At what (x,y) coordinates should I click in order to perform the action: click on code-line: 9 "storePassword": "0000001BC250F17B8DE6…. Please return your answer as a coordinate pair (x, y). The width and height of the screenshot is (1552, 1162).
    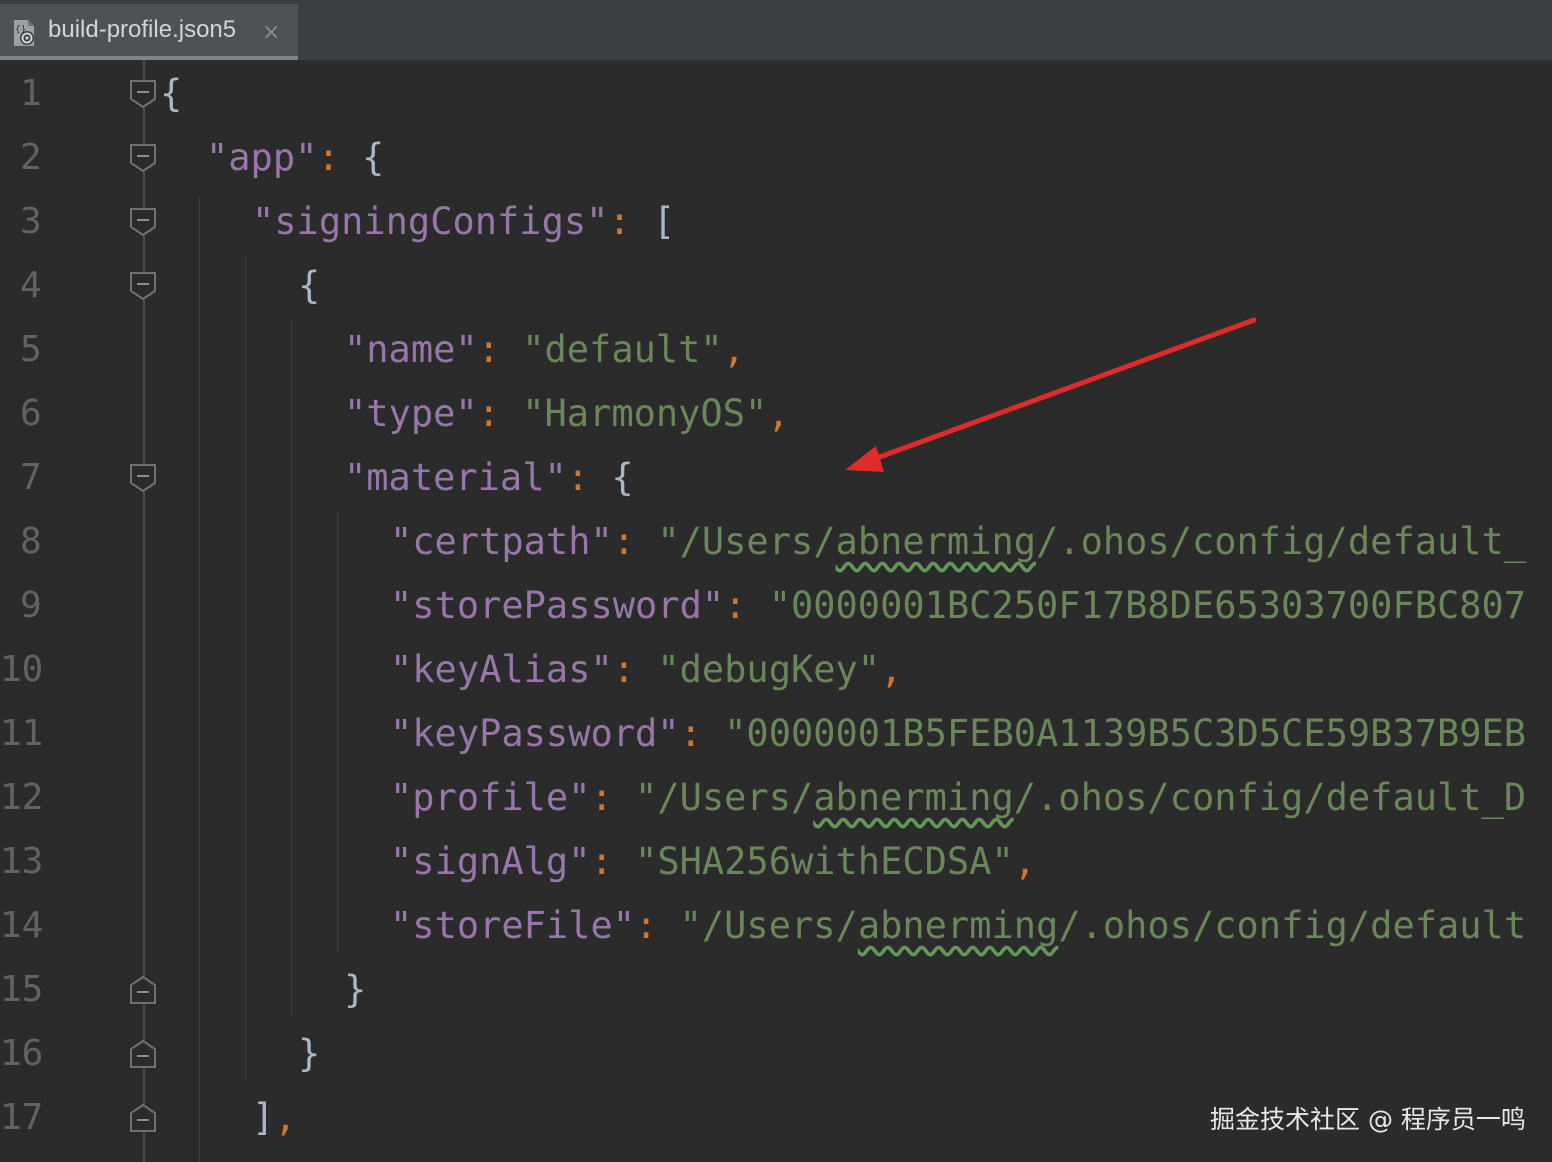
    Looking at the image, I should click on (776, 606).